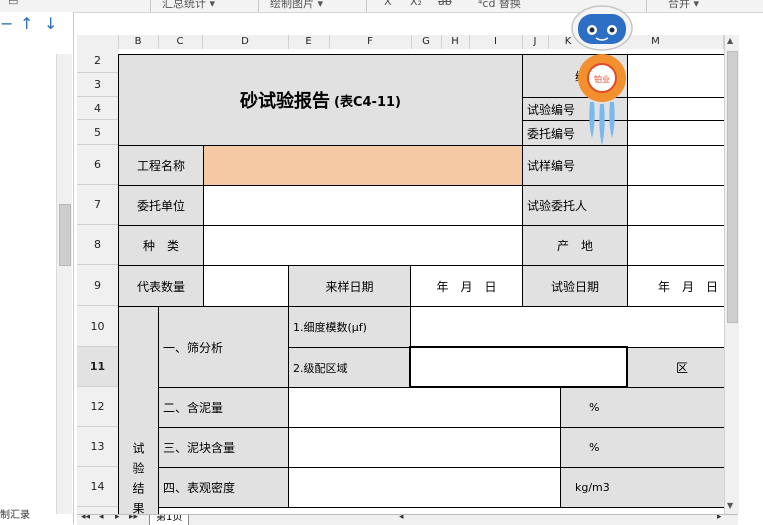 The width and height of the screenshot is (763, 525). I want to click on origin-label-cell: 产 地, so click(575, 245).